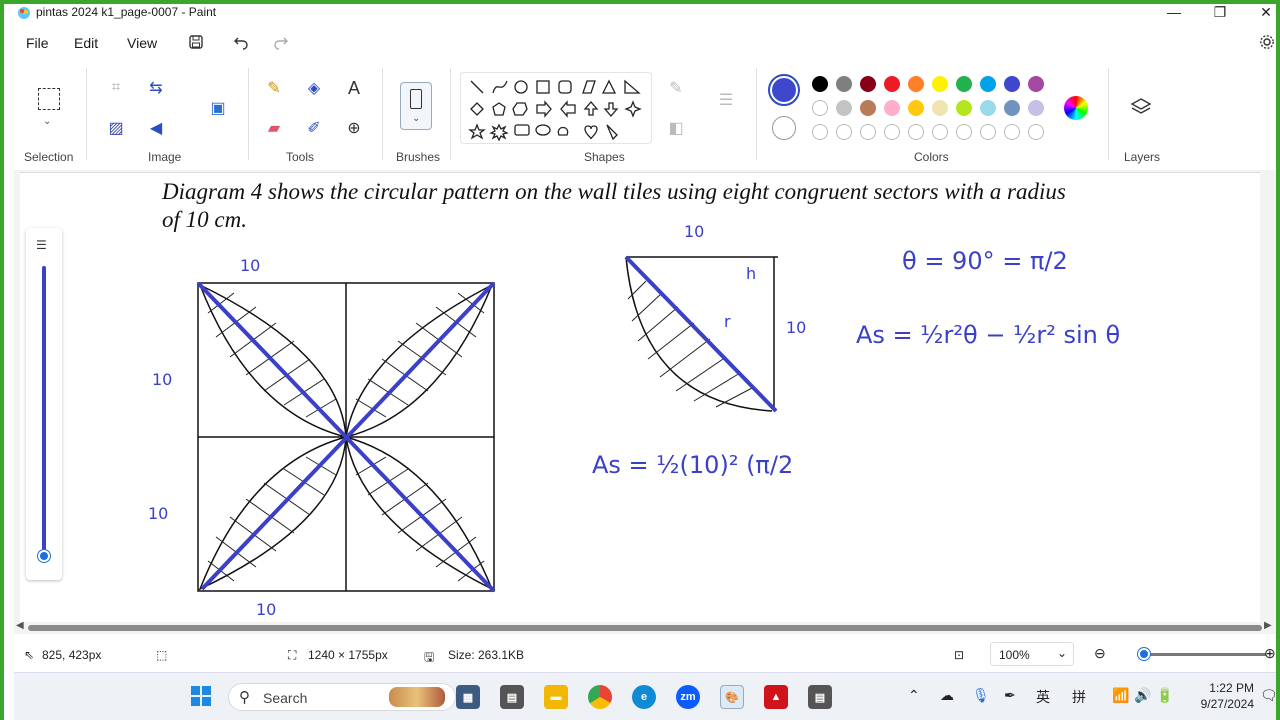  I want to click on menu-edit: Edit, so click(86, 43).